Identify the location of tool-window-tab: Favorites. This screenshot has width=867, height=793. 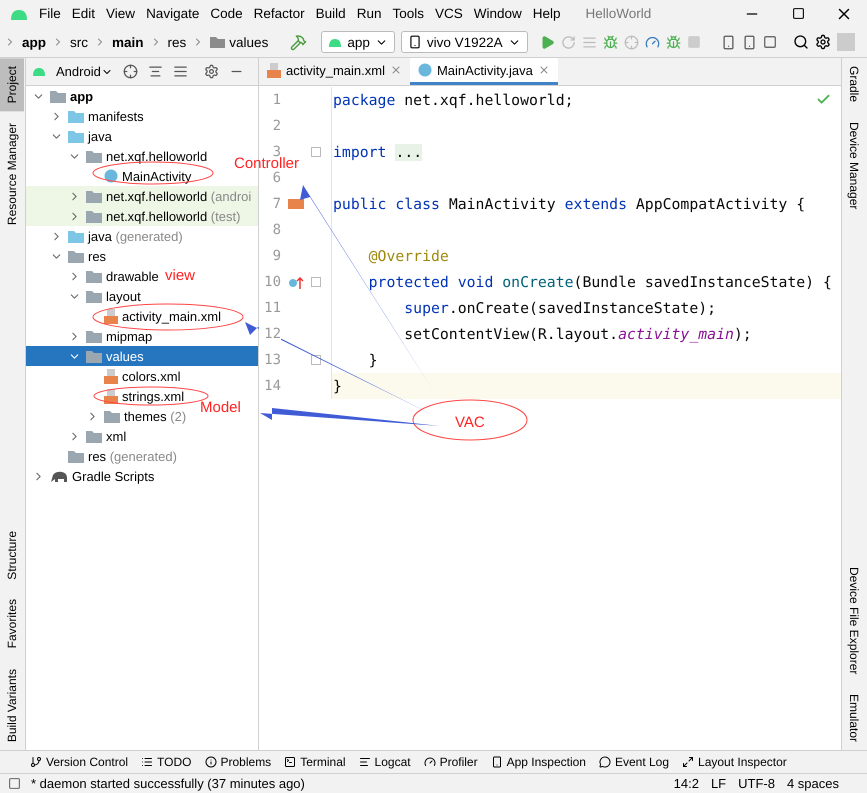
(12, 624).